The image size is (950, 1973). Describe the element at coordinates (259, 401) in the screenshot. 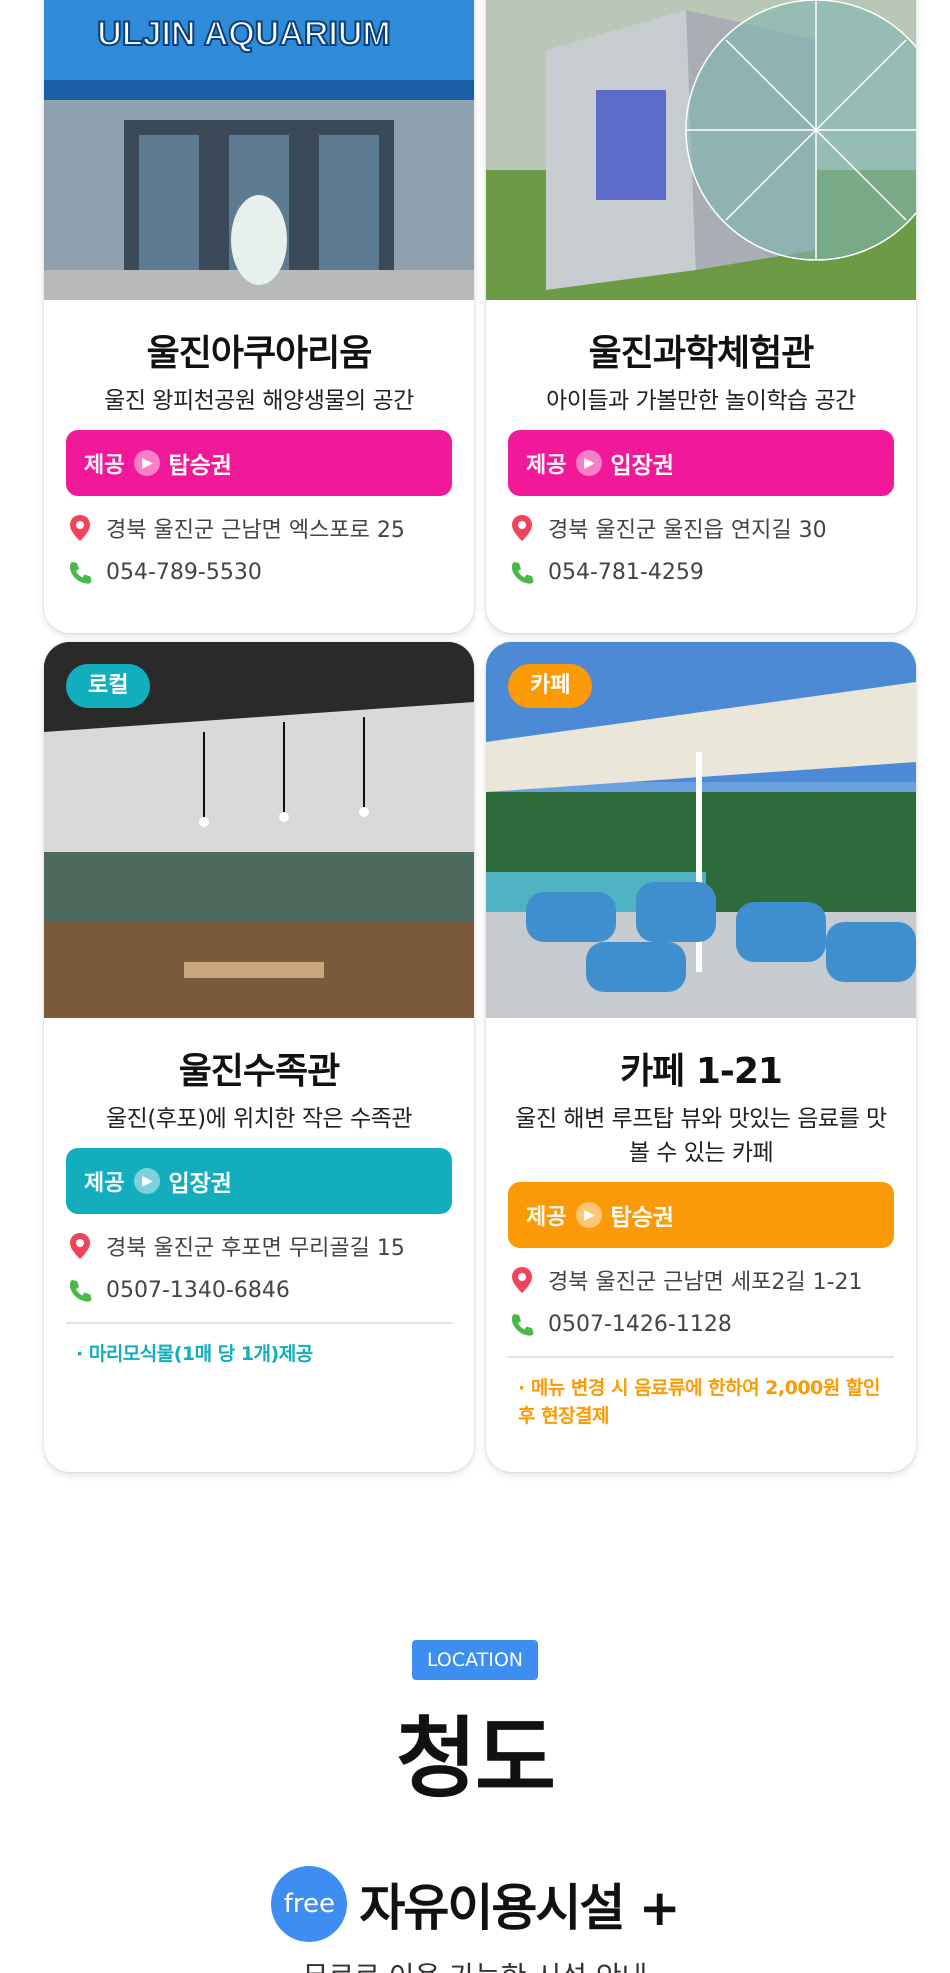

I see `facility-description: 울진 왕피천공원 해양생물의 공간` at that location.